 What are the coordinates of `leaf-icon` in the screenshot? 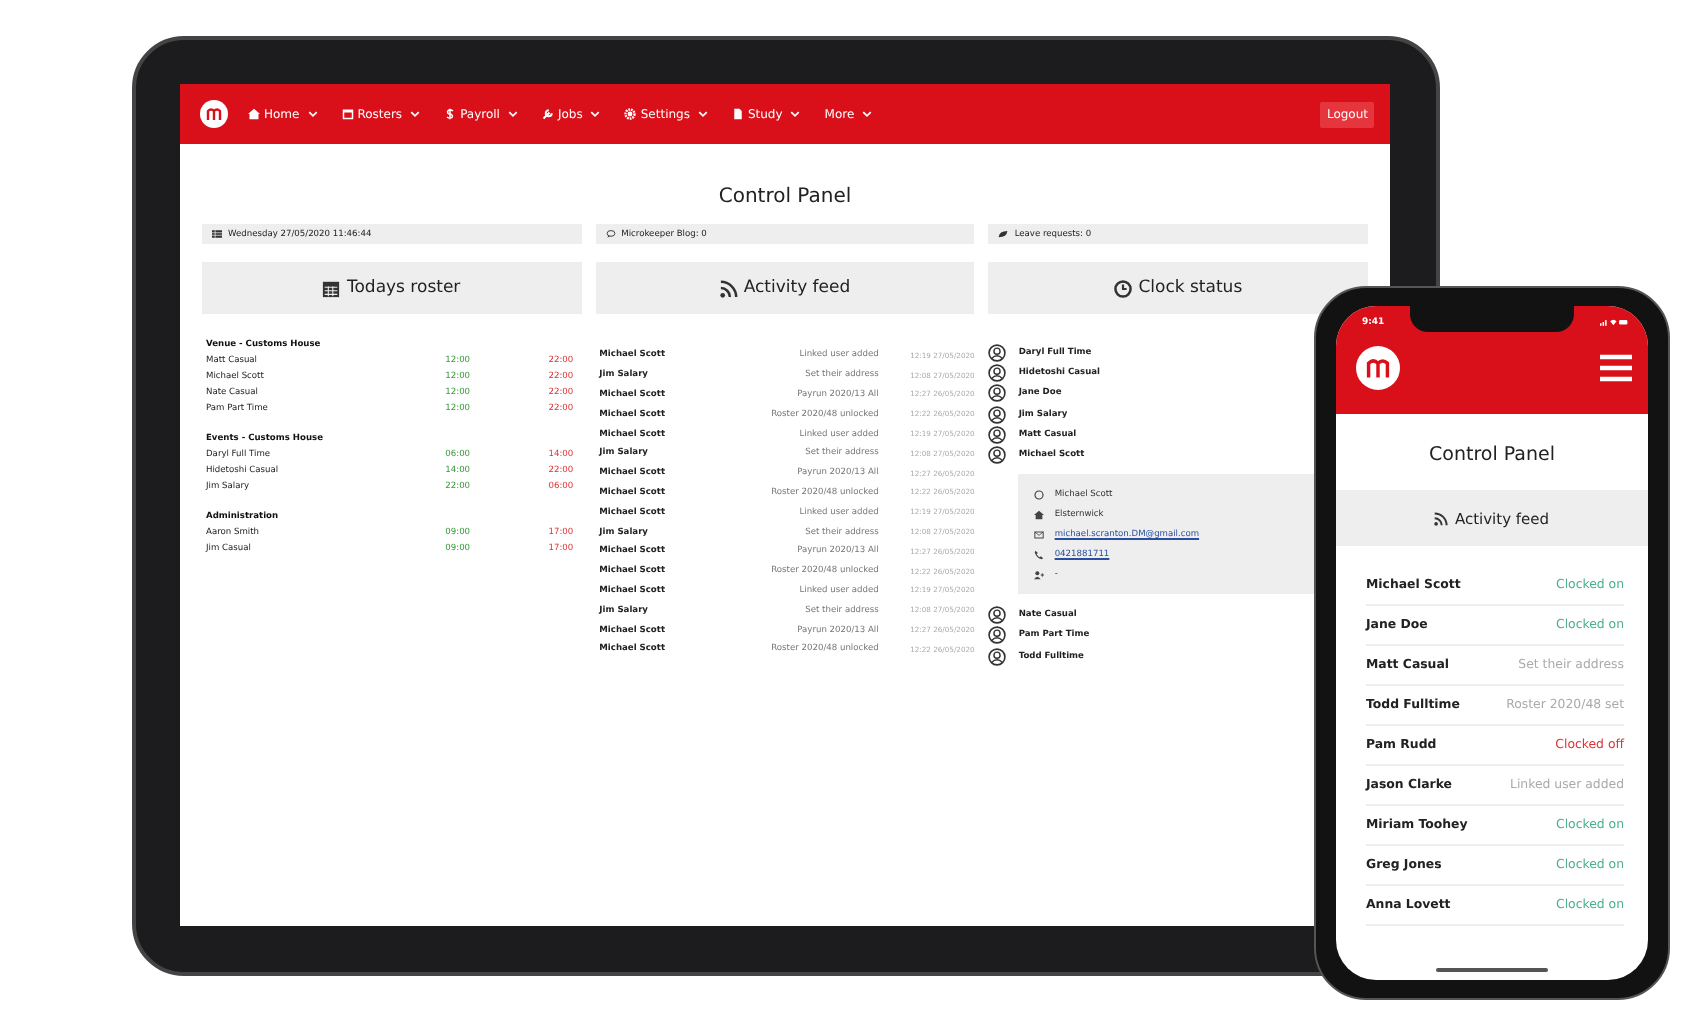 It's located at (1003, 234).